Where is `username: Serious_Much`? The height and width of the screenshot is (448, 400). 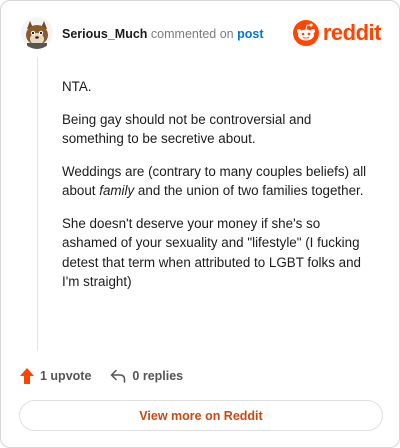
username: Serious_Much is located at coordinates (104, 34).